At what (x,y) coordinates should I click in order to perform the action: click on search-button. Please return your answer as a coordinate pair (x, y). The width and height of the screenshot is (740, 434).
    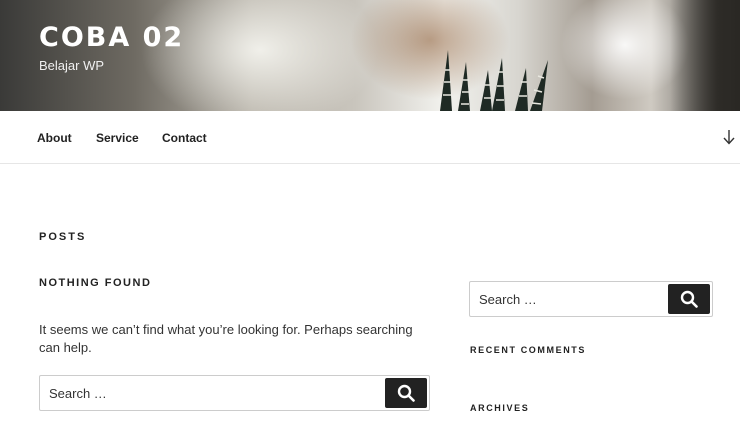
    Looking at the image, I should click on (406, 393).